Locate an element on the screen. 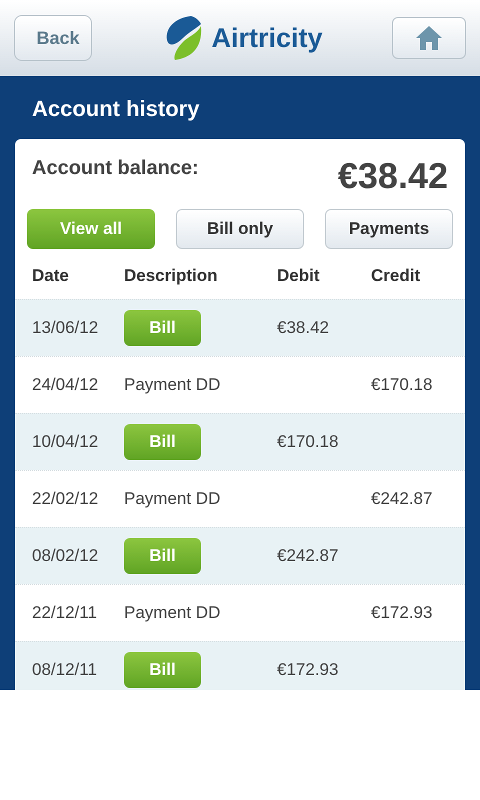 The width and height of the screenshot is (480, 800). debit-cell: €242.87 is located at coordinates (307, 555).